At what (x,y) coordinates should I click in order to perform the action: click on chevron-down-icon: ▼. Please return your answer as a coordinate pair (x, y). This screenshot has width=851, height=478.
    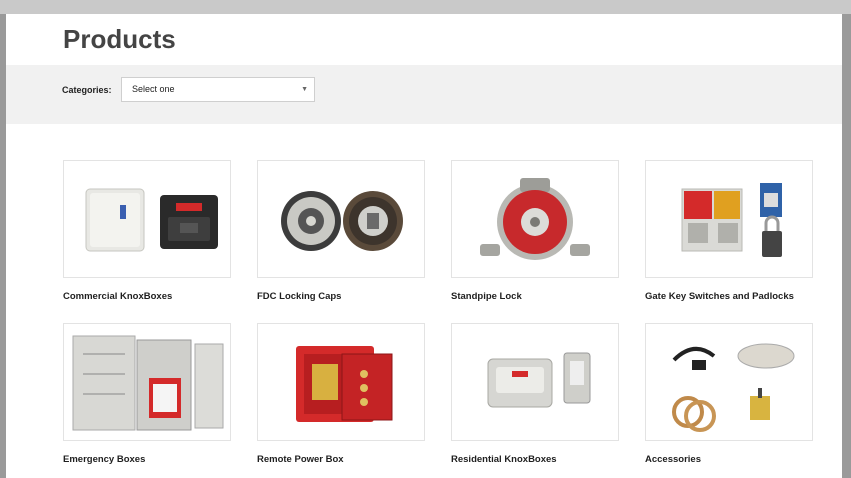
    Looking at the image, I should click on (304, 89).